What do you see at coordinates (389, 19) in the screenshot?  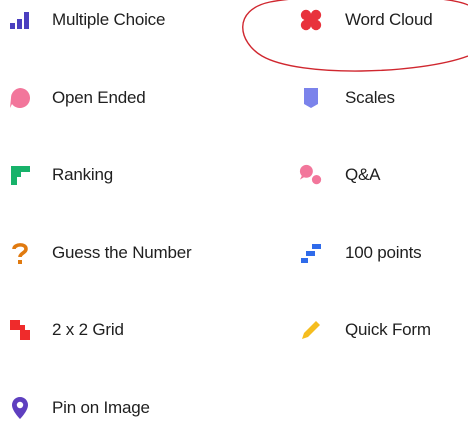 I see `question-type-label: Word Cloud` at bounding box center [389, 19].